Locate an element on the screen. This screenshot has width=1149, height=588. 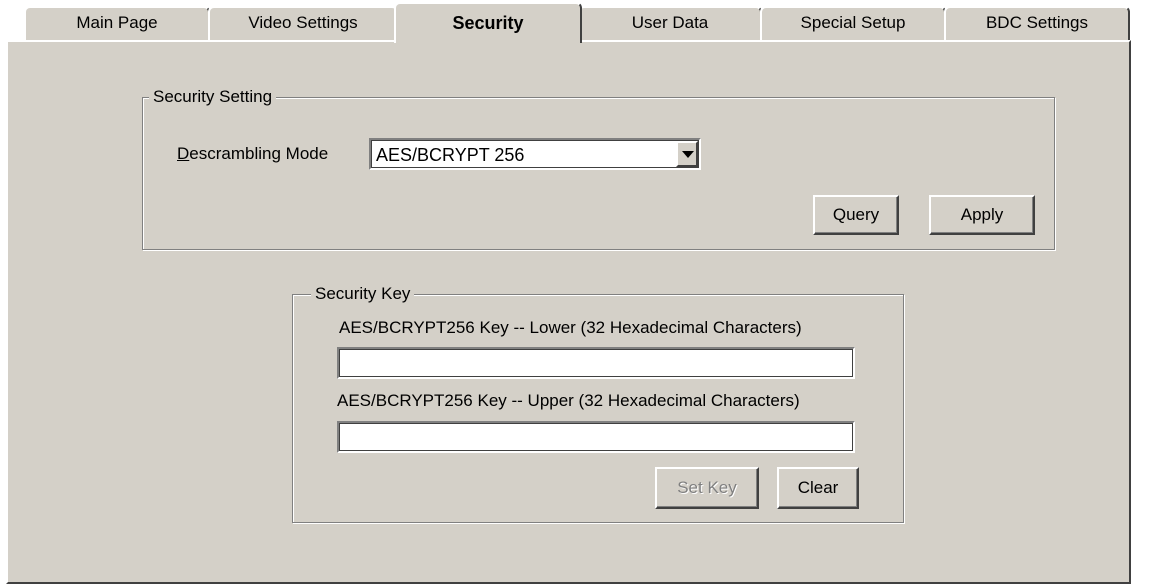
tab-bdc-settings: BDC Settings is located at coordinates (1037, 23).